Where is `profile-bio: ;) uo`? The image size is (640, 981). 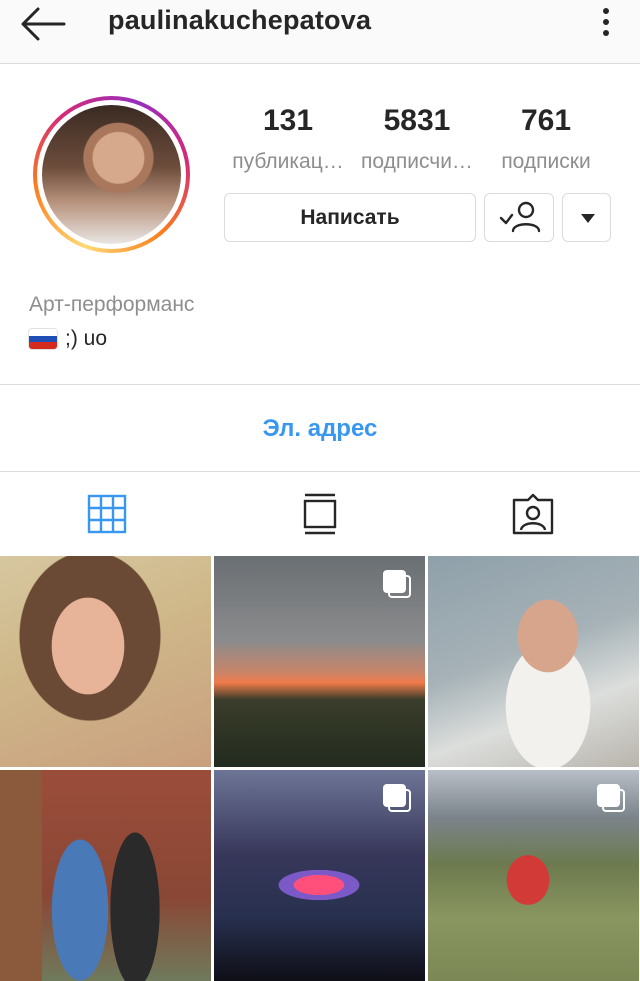
profile-bio: ;) uo is located at coordinates (68, 339).